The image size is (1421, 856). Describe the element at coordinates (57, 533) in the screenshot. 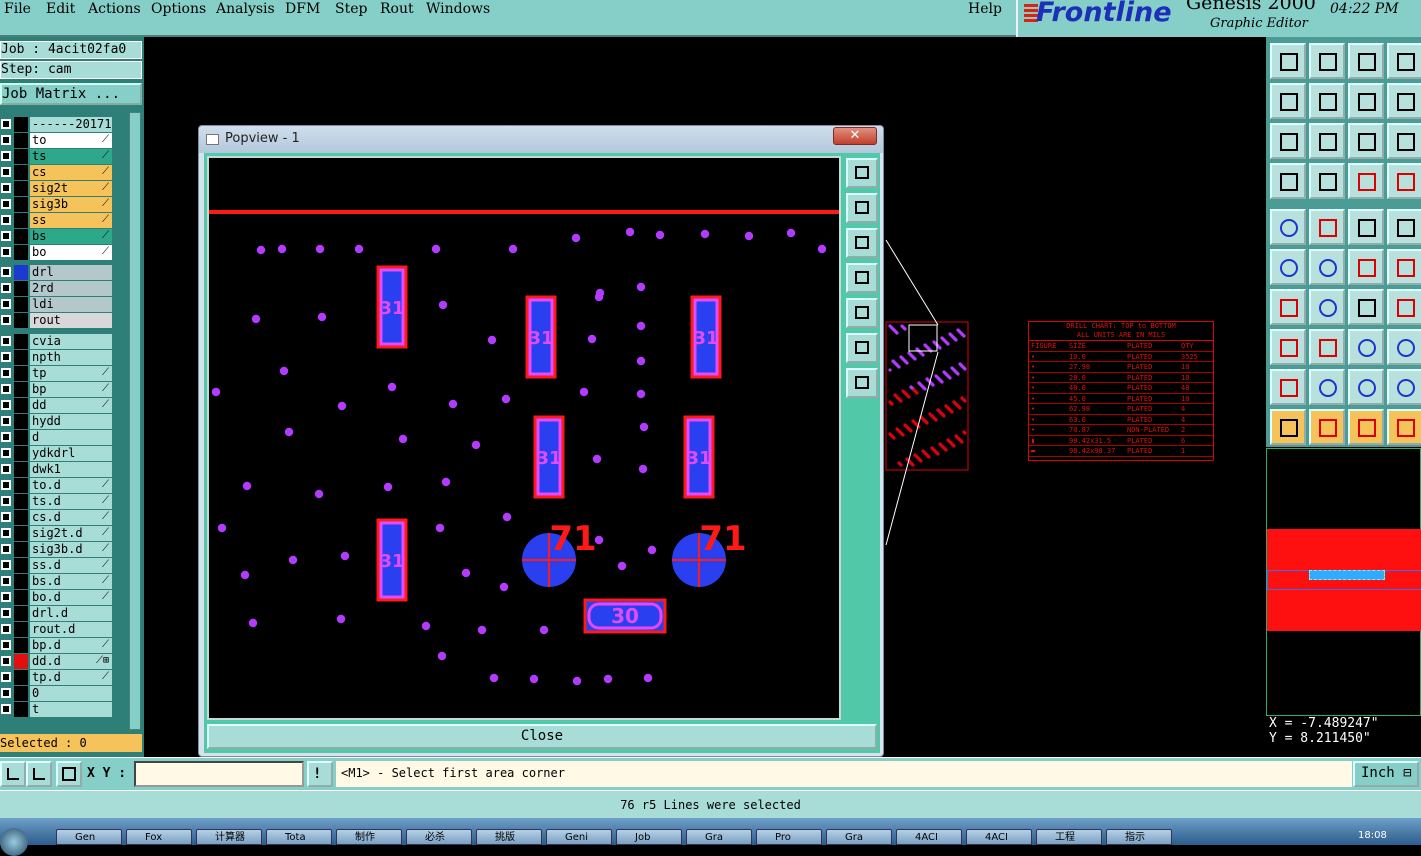

I see `layer-row: sig2t.d ⟋` at that location.